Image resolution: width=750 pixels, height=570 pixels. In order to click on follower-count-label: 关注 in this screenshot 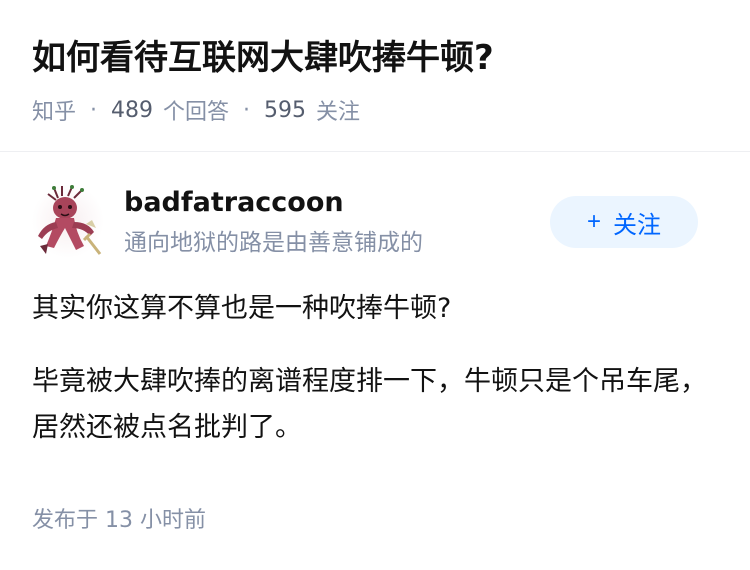, I will do `click(338, 110)`.